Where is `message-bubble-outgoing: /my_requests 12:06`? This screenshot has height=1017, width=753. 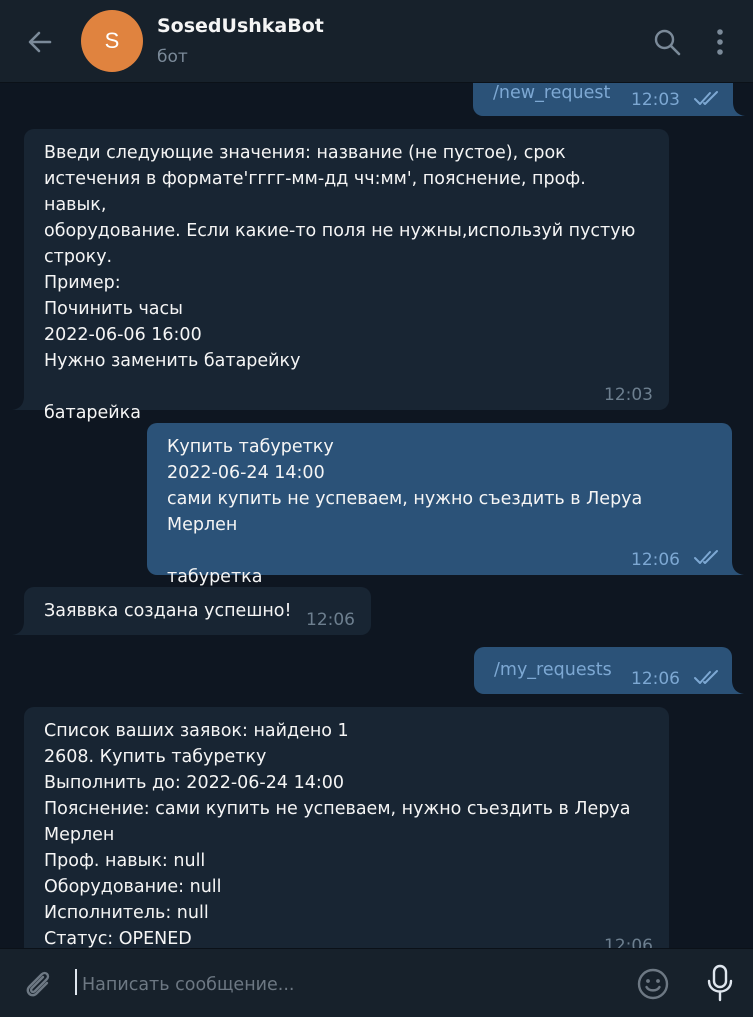 message-bubble-outgoing: /my_requests 12:06 is located at coordinates (603, 670).